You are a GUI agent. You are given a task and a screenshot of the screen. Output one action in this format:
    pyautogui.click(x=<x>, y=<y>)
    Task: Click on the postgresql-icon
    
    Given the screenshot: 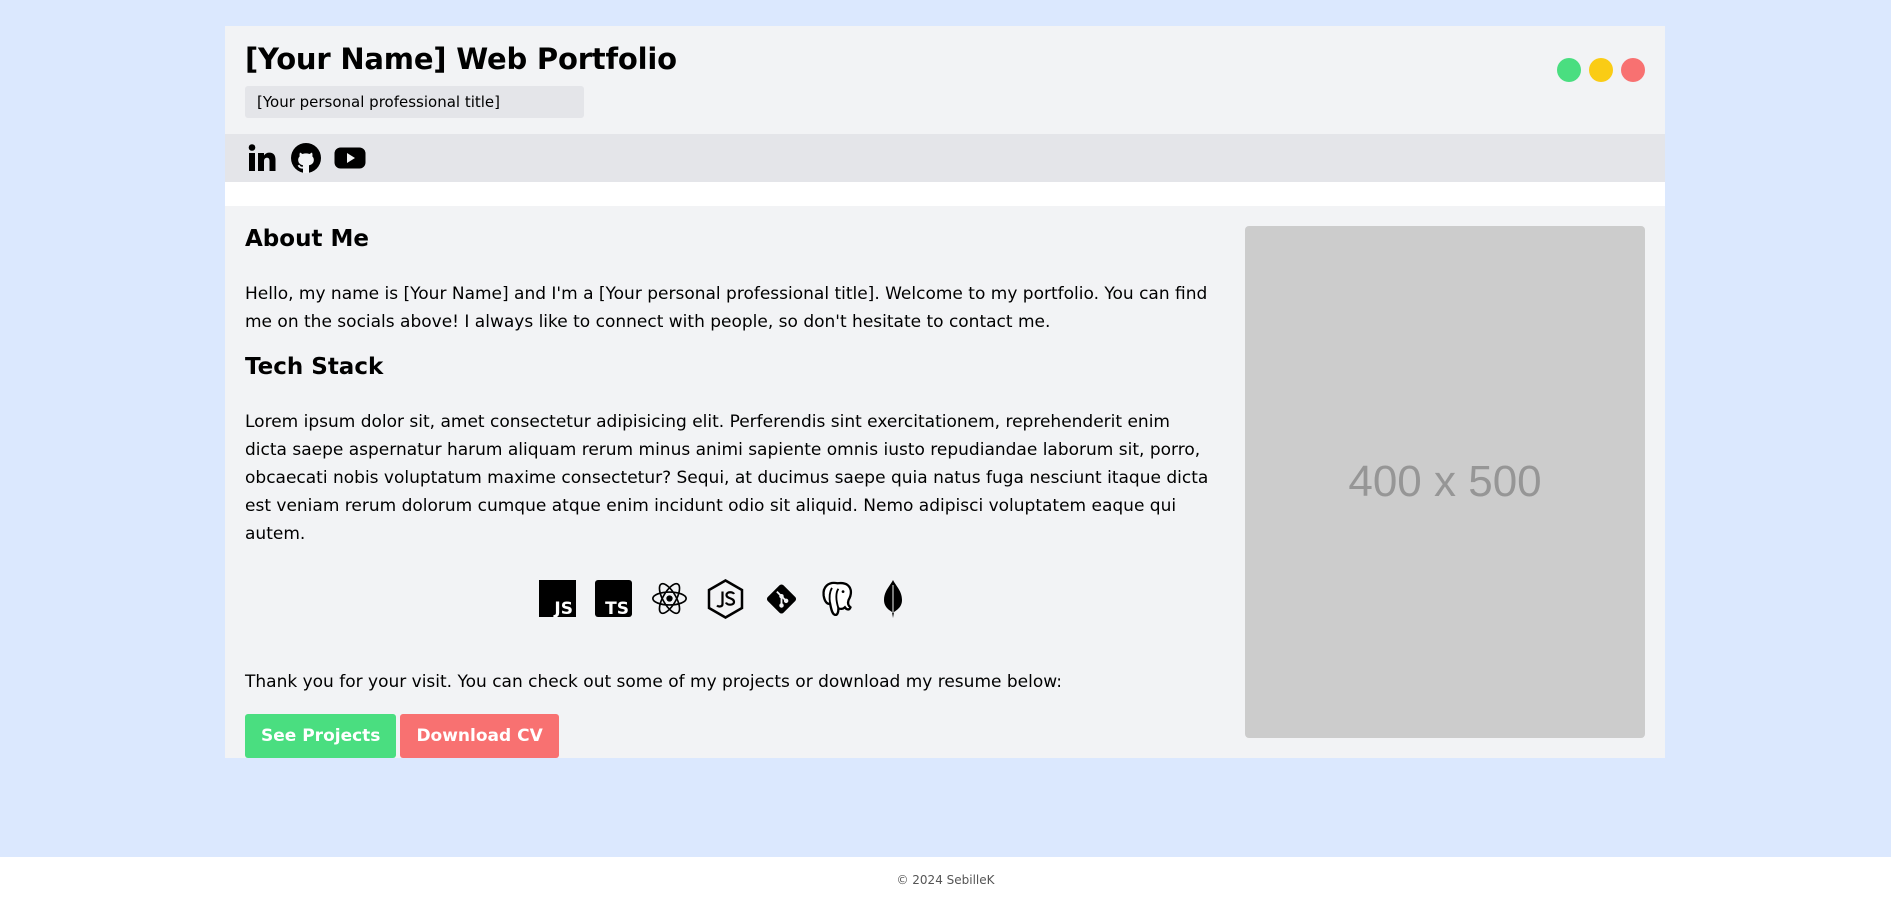 What is the action you would take?
    pyautogui.click(x=837, y=598)
    